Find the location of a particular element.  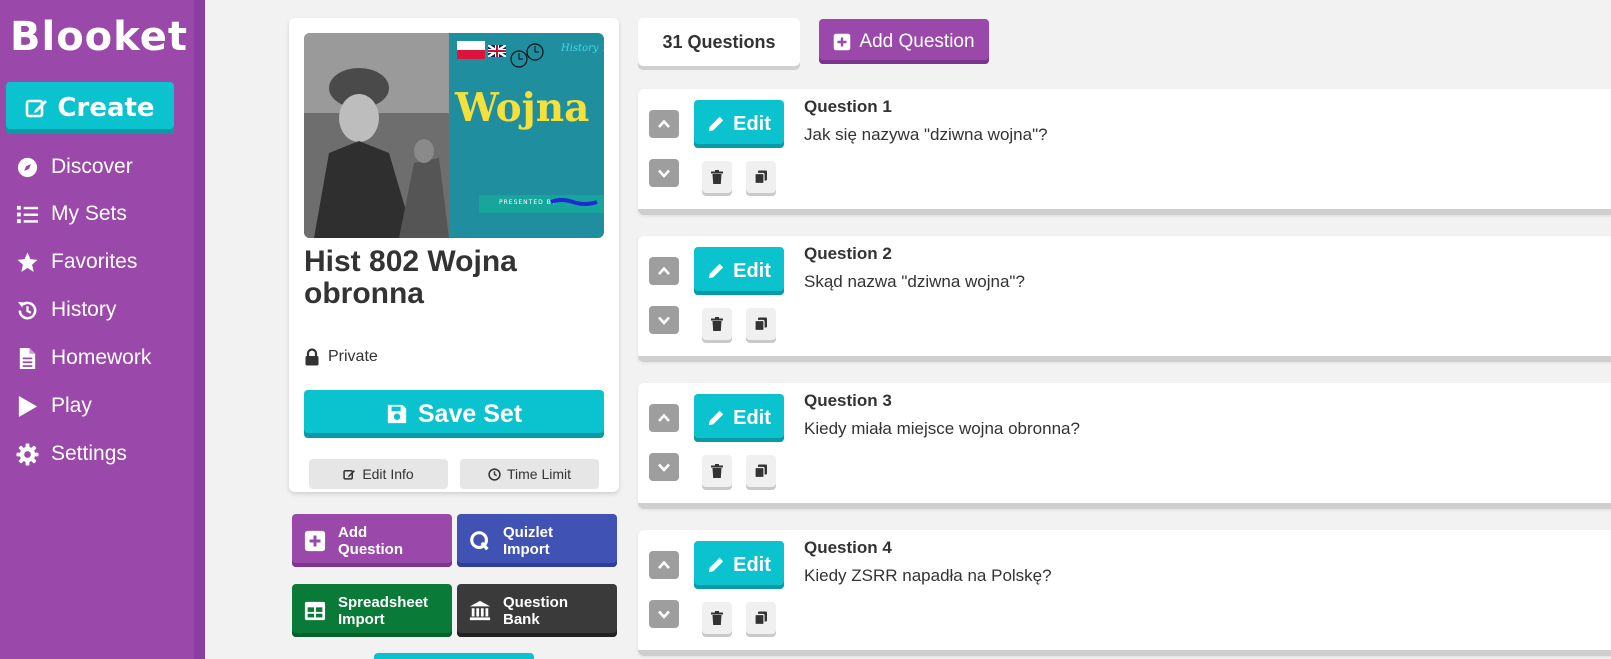

partial-button is located at coordinates (454, 656).